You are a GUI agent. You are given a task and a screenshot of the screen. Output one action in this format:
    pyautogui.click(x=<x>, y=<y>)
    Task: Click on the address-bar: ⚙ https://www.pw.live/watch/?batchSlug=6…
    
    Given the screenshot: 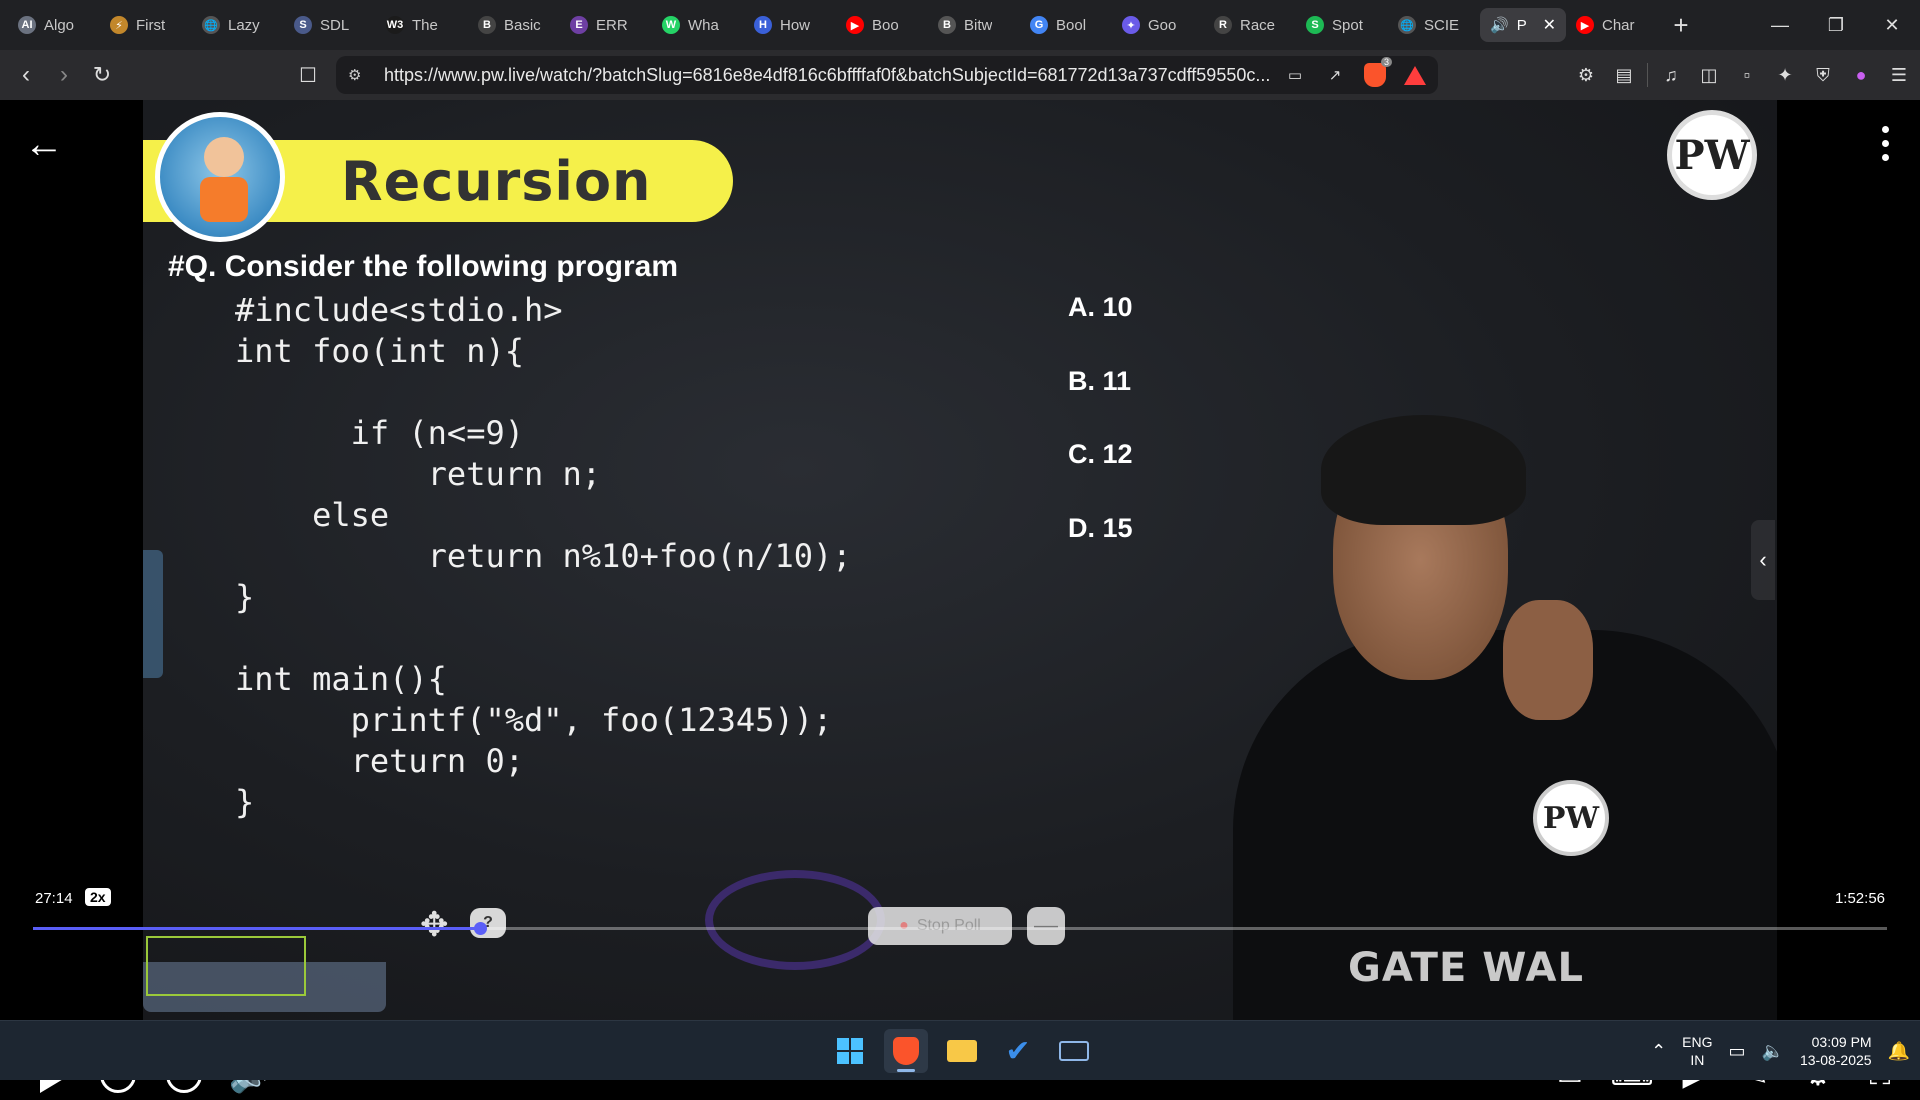 What is the action you would take?
    pyautogui.click(x=887, y=75)
    